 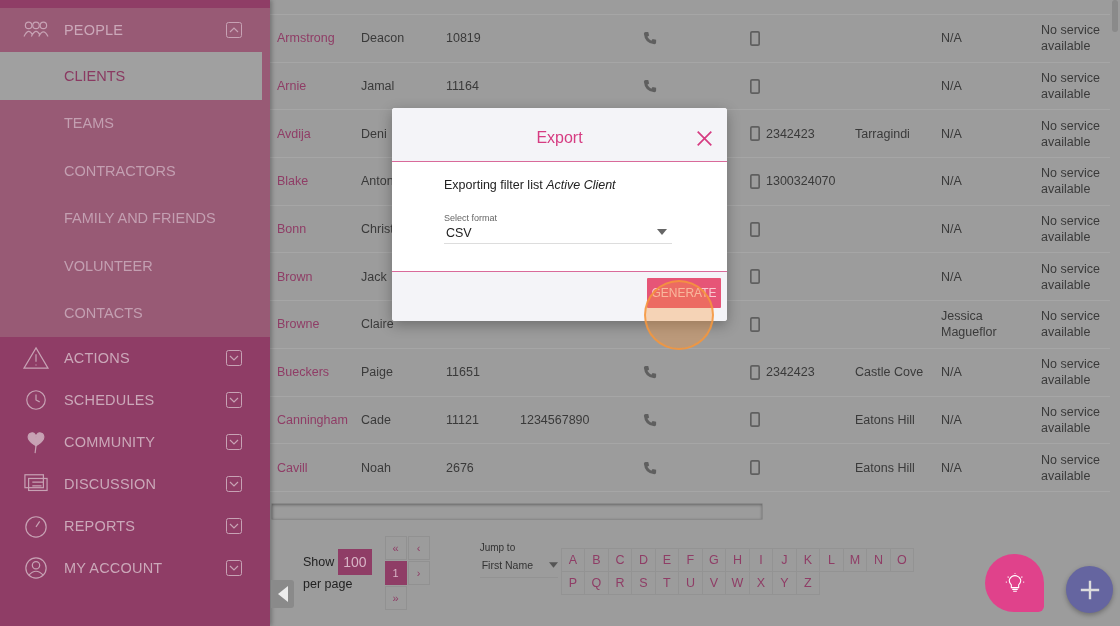 What do you see at coordinates (518, 568) in the screenshot?
I see `jump-to-dropdown: First Name` at bounding box center [518, 568].